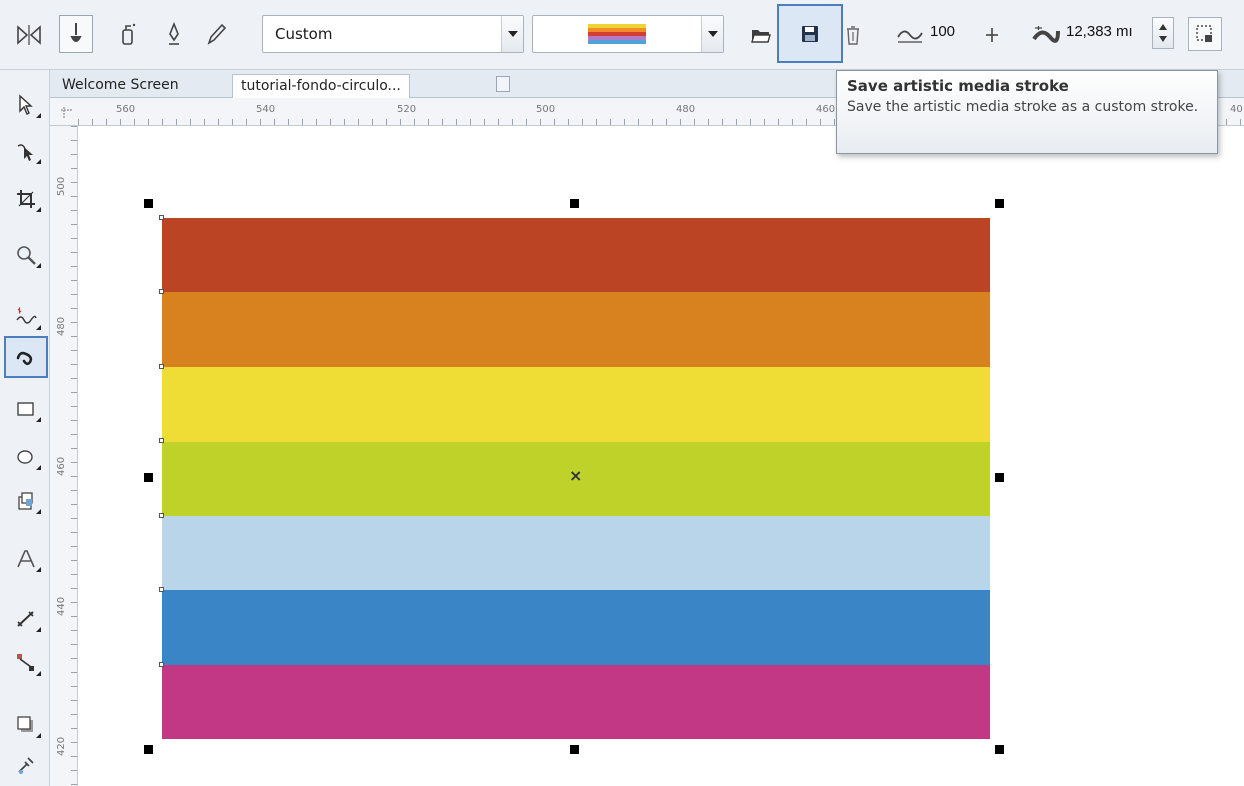 The height and width of the screenshot is (786, 1244). Describe the element at coordinates (126, 109) in the screenshot. I see `ruler-tick-label: 560` at that location.